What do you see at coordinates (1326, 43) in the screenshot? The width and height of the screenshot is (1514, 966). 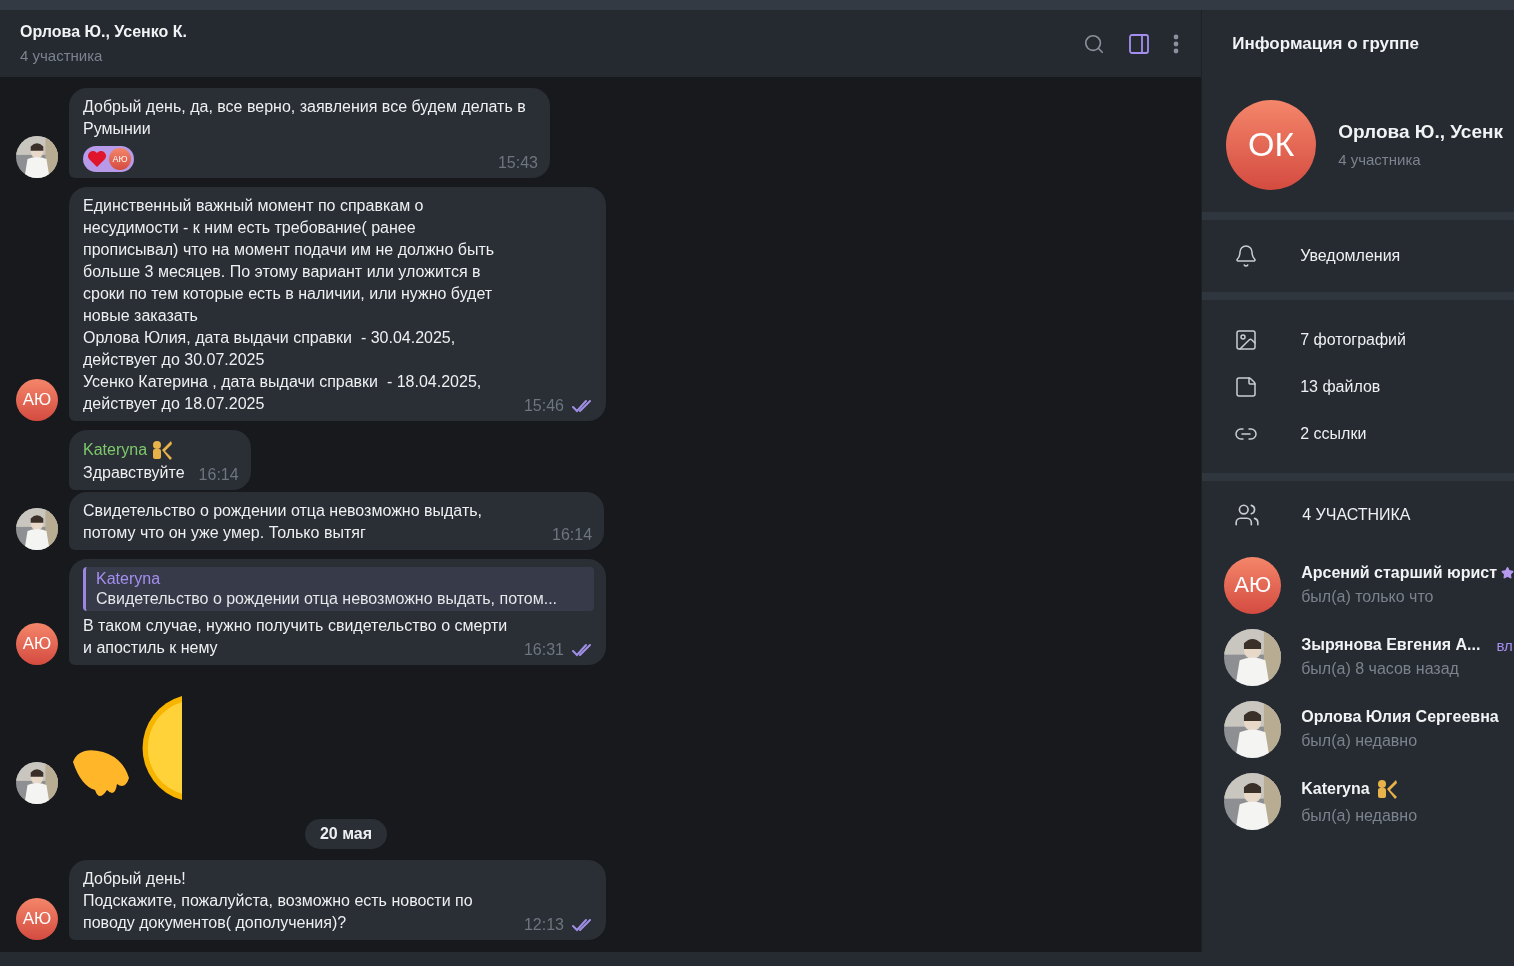 I see `panel-title: Информация о группе` at bounding box center [1326, 43].